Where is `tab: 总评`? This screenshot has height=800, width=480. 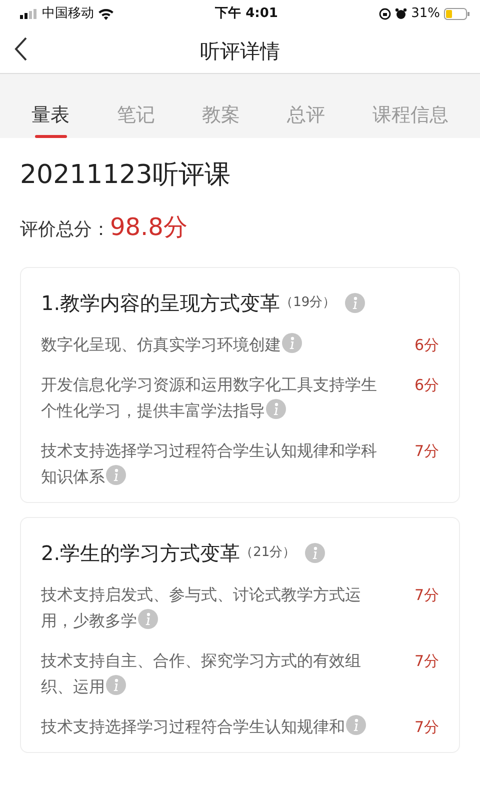 tab: 总评 is located at coordinates (306, 106).